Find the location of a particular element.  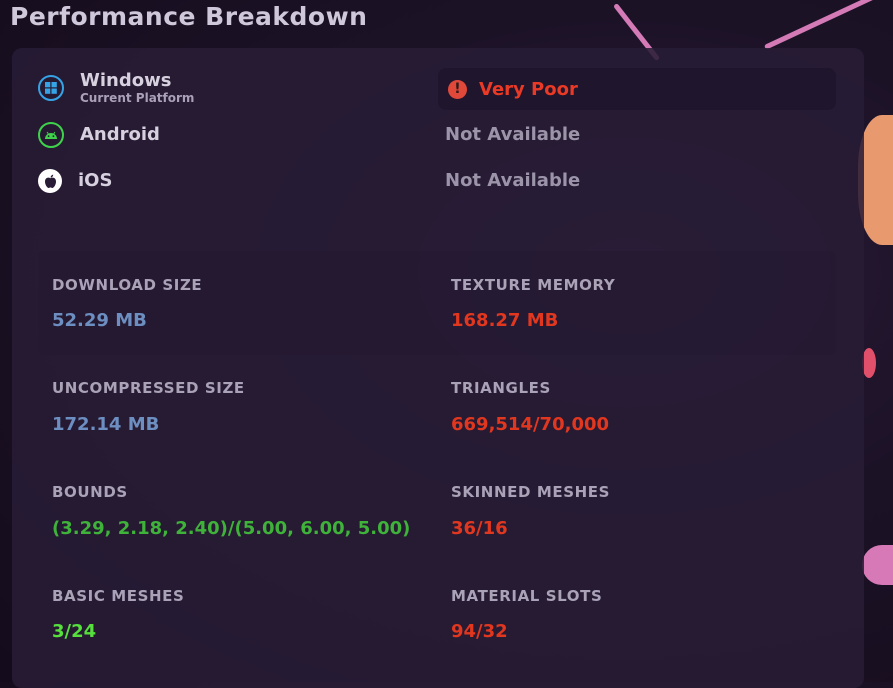

stat-label-basic-meshes: BASIC MESHES is located at coordinates (118, 596).